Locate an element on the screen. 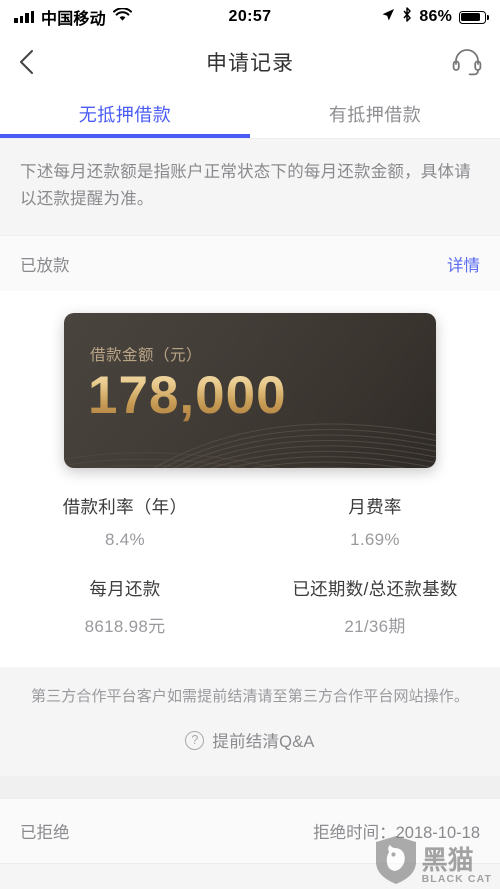  loan-status-label: 已放款 is located at coordinates (45, 265).